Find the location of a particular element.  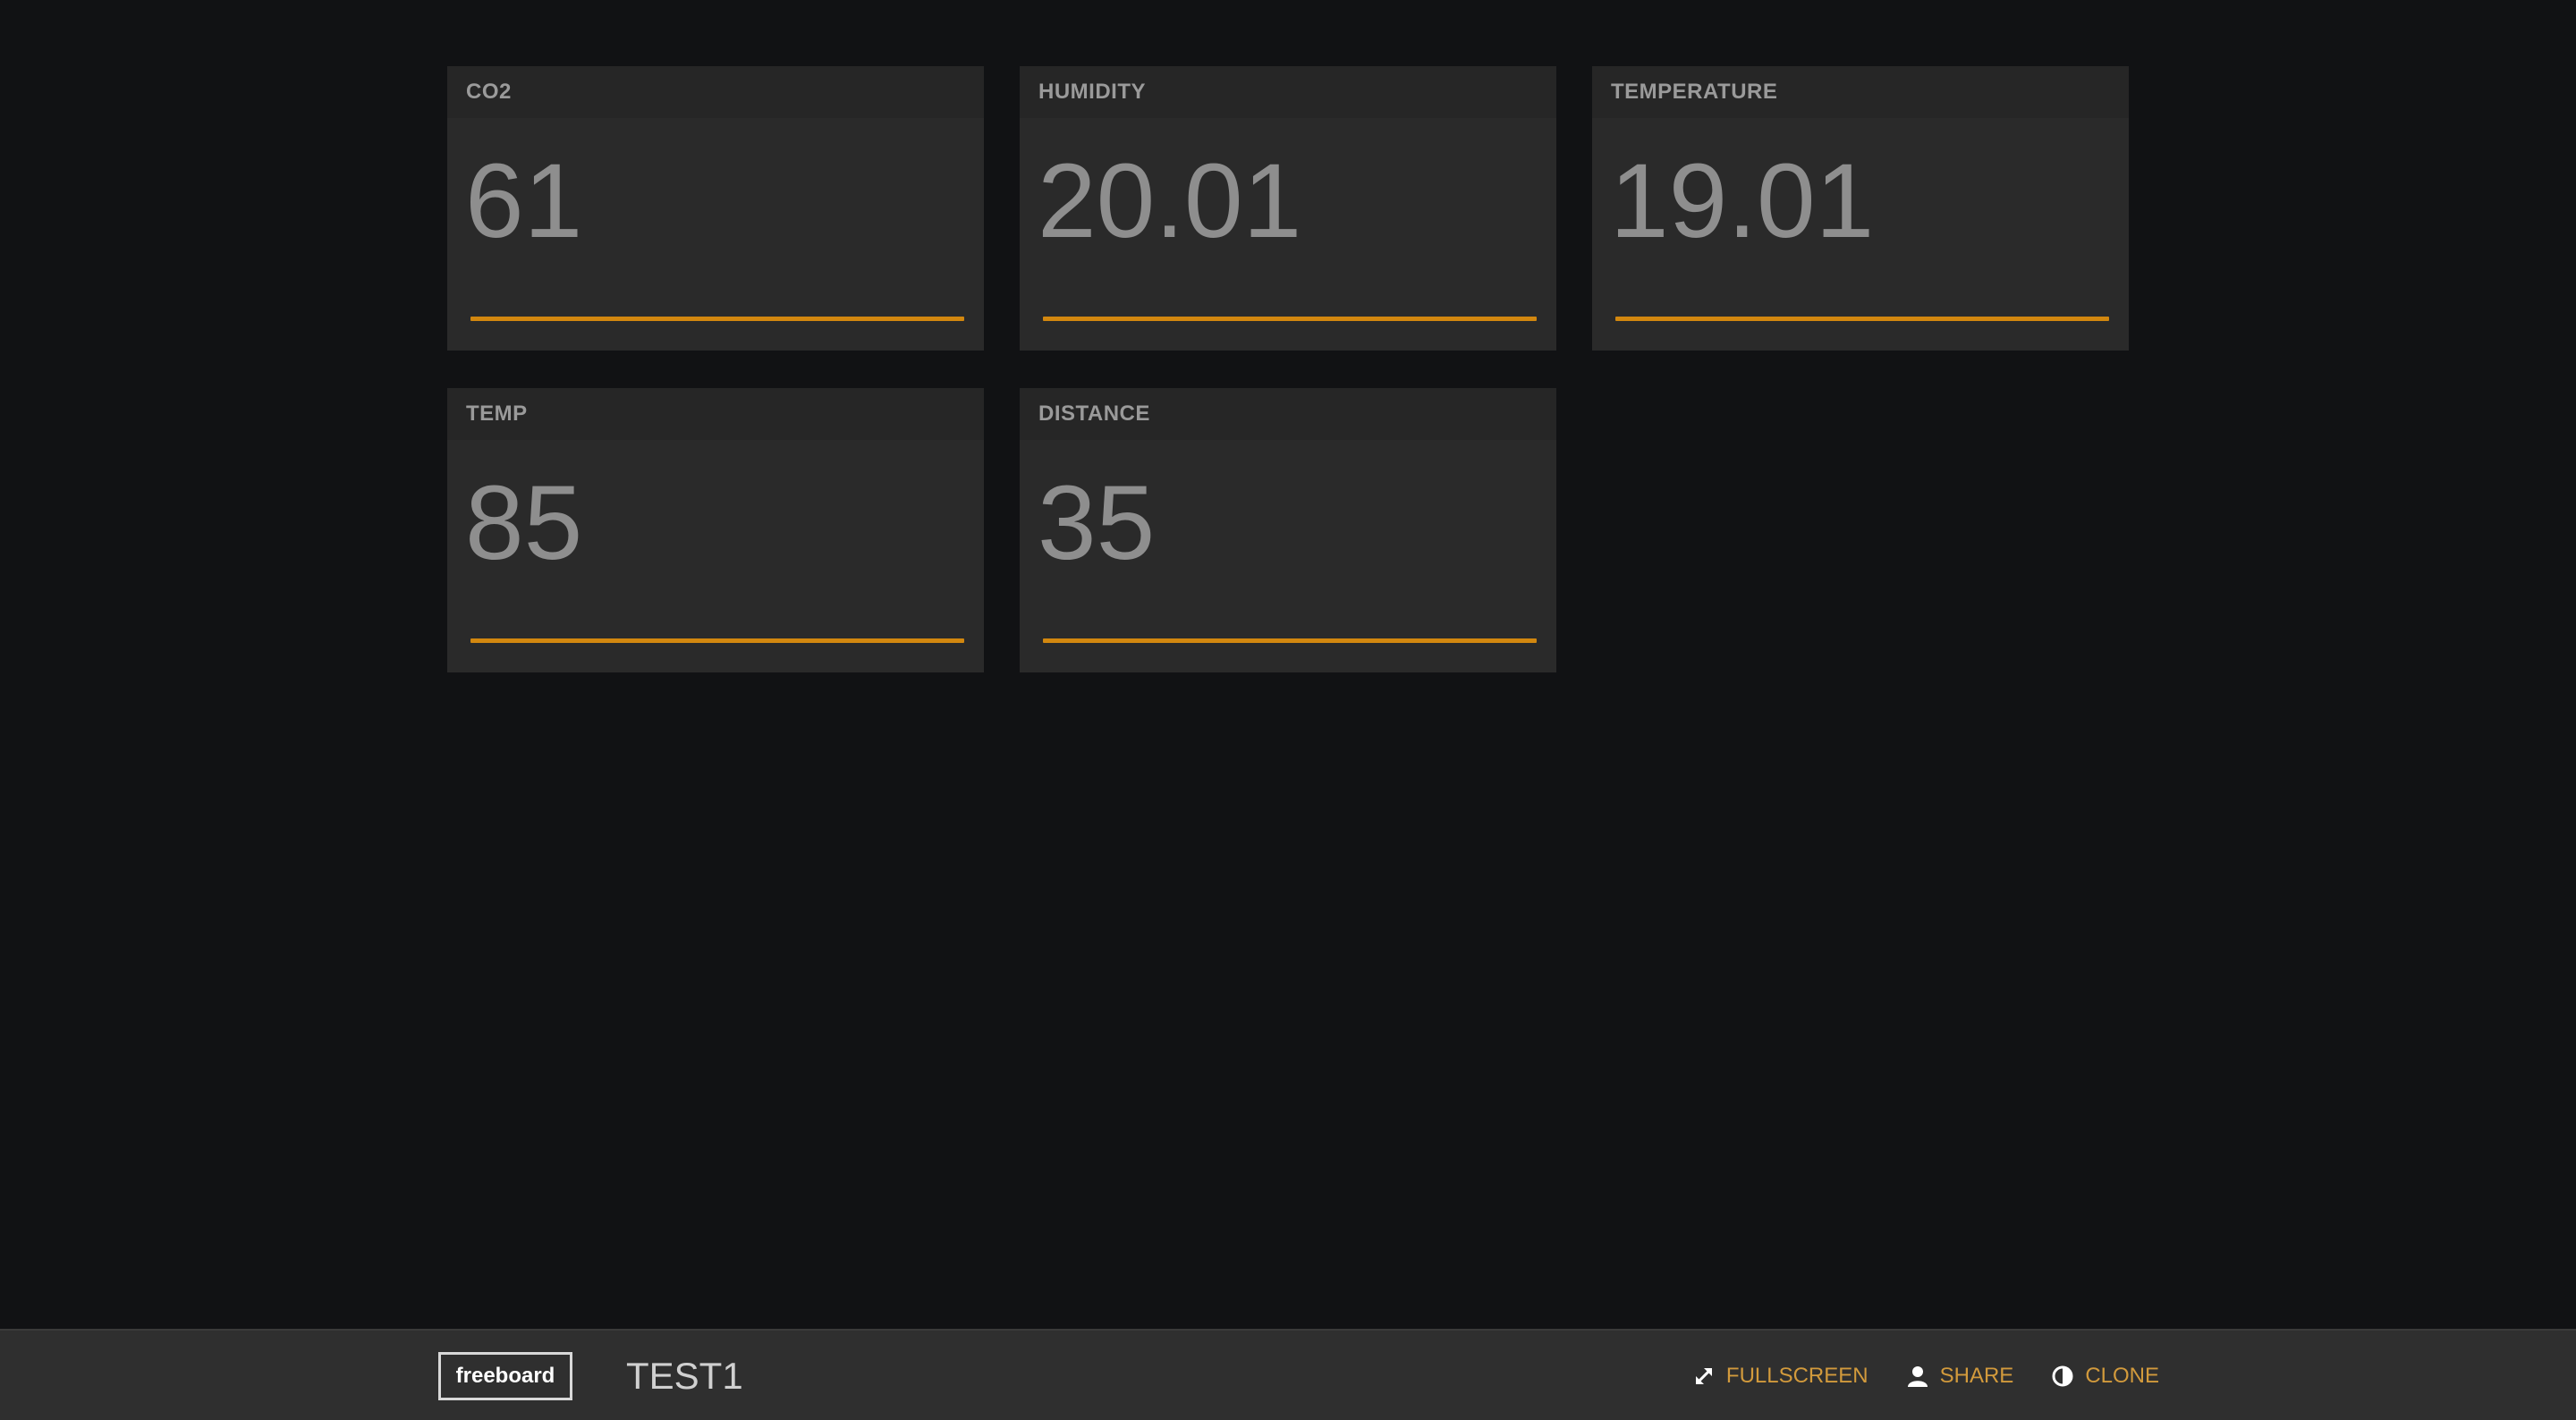

freeboard-logo: freeboard is located at coordinates (505, 1376).